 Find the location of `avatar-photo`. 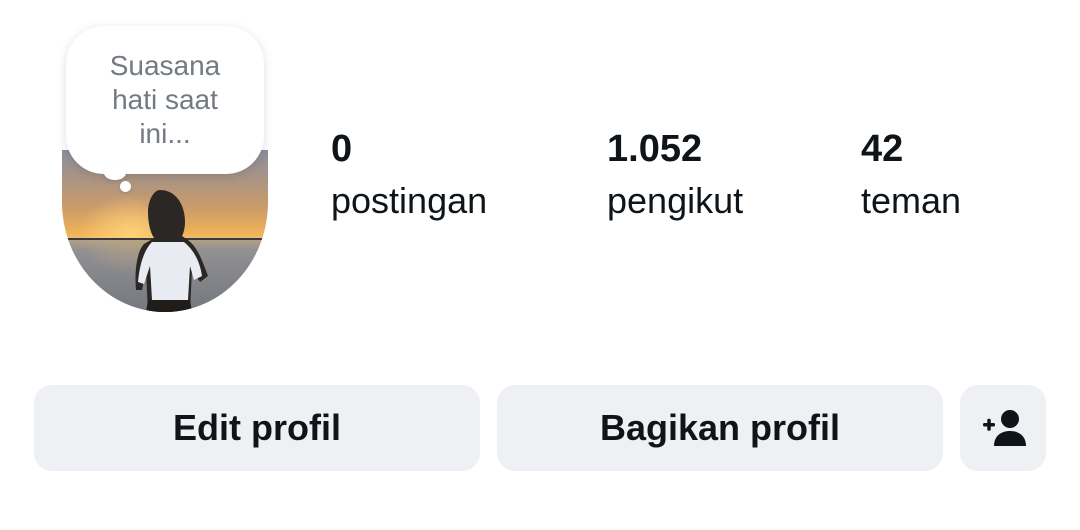

avatar-photo is located at coordinates (165, 231).